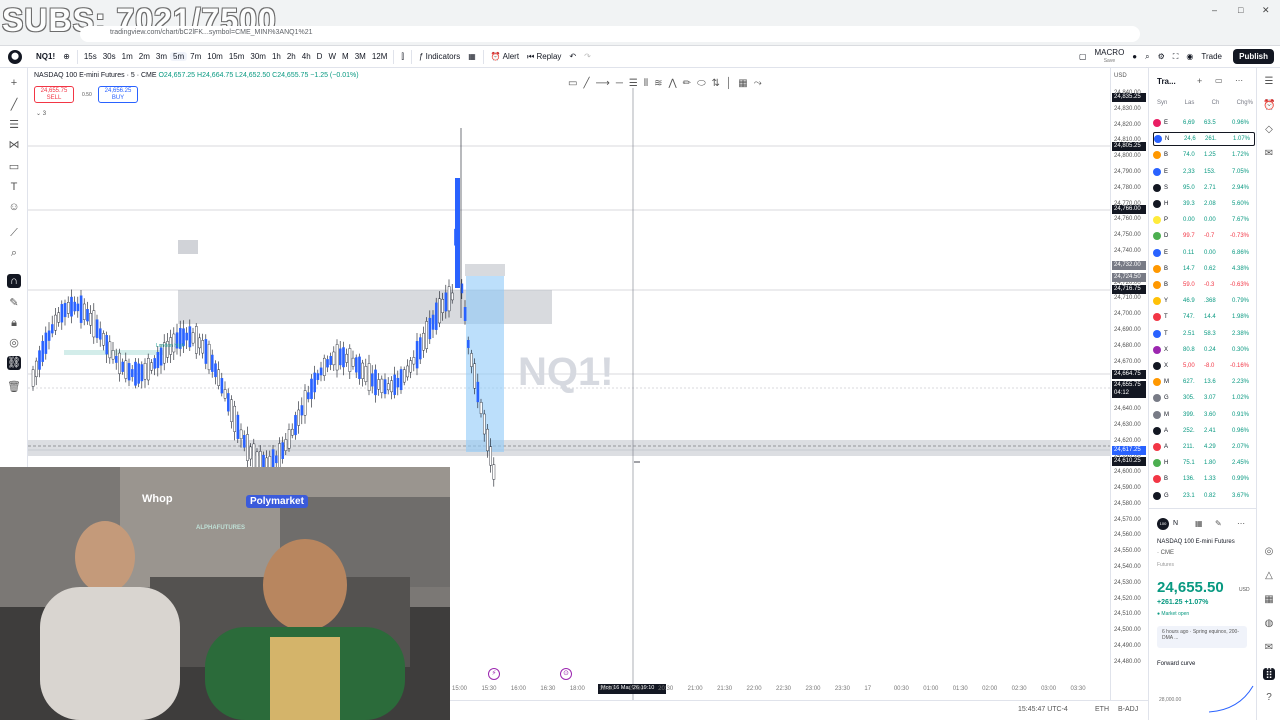 The image size is (1280, 720). Describe the element at coordinates (1241, 523) in the screenshot. I see `details-more-icon: ⋯` at that location.